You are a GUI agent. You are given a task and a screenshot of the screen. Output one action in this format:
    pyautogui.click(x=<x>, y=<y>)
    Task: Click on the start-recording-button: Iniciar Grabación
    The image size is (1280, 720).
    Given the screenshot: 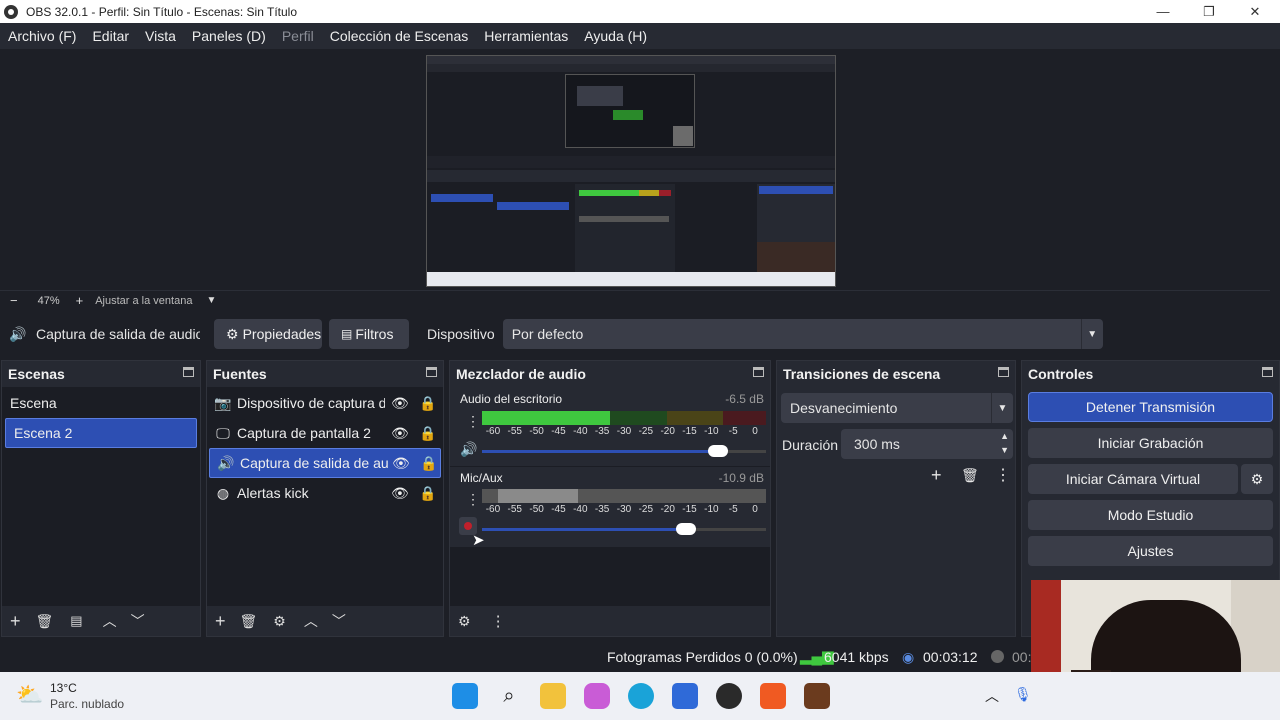 What is the action you would take?
    pyautogui.click(x=1150, y=443)
    